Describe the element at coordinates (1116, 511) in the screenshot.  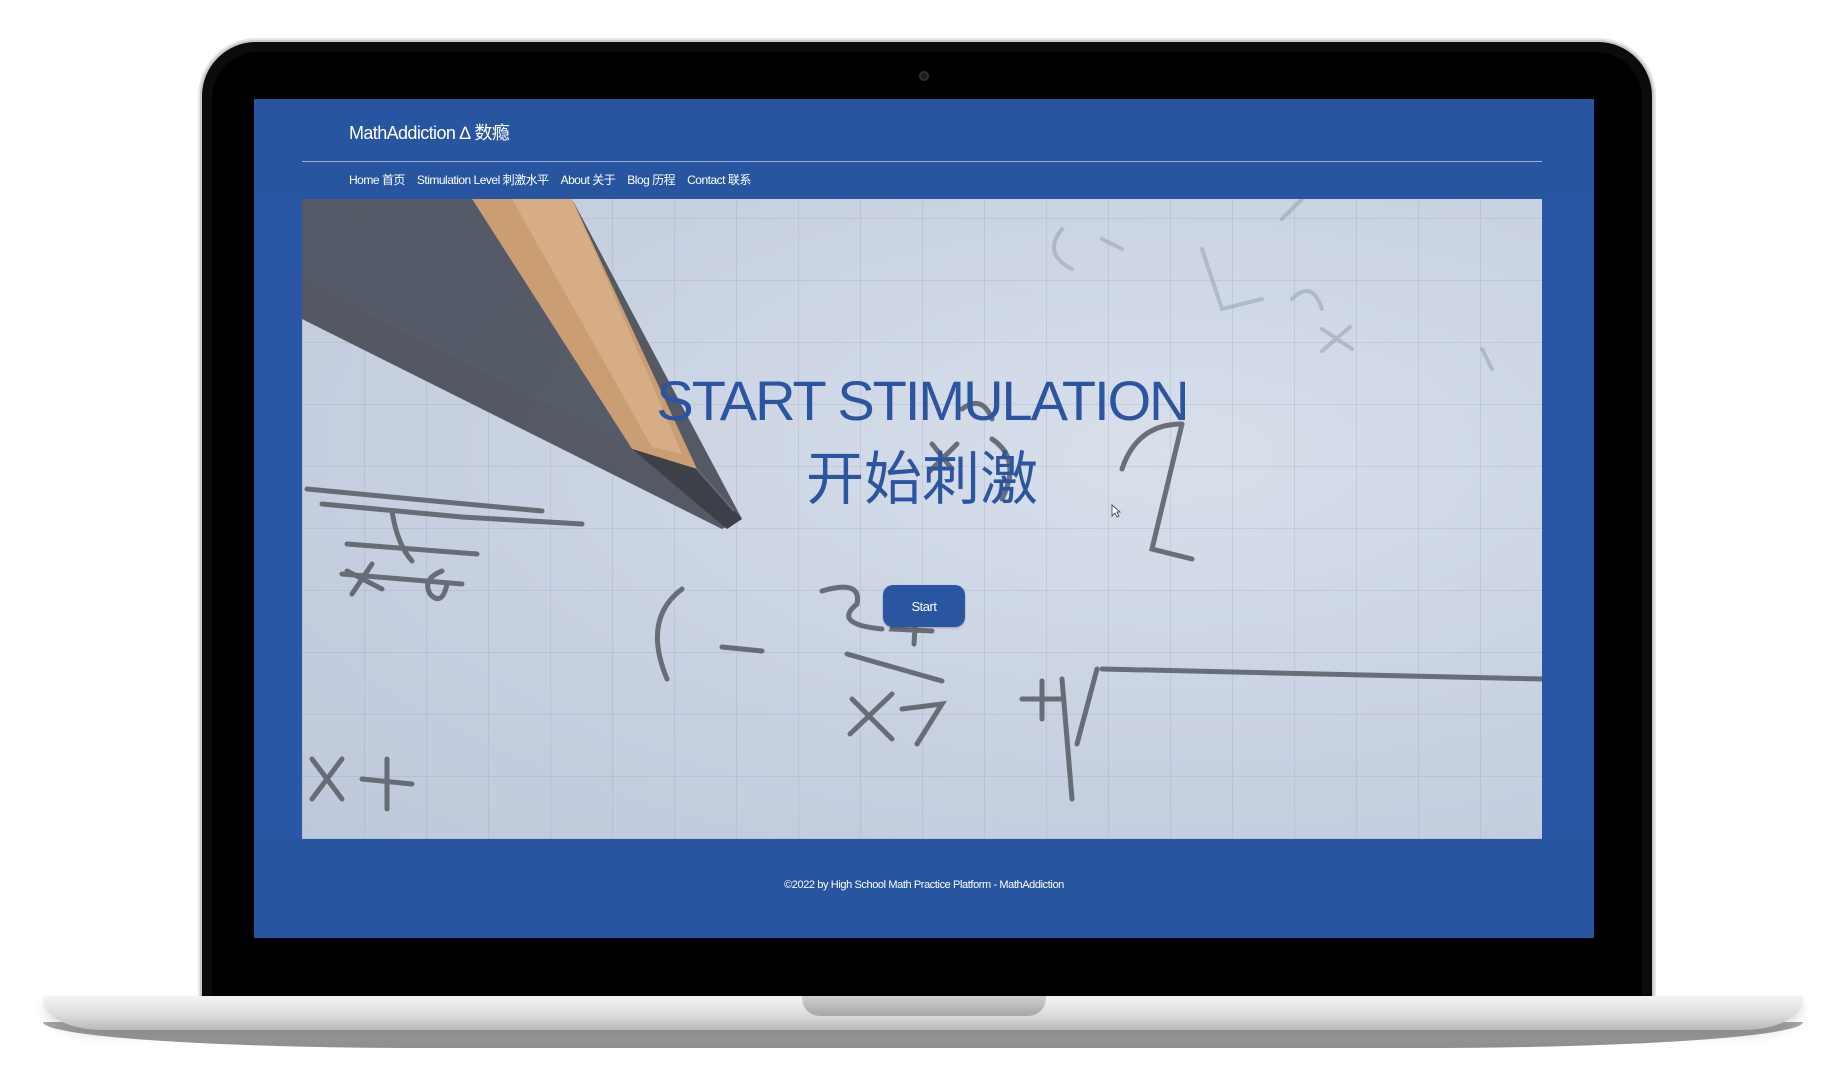
I see `mouse-cursor-icon` at that location.